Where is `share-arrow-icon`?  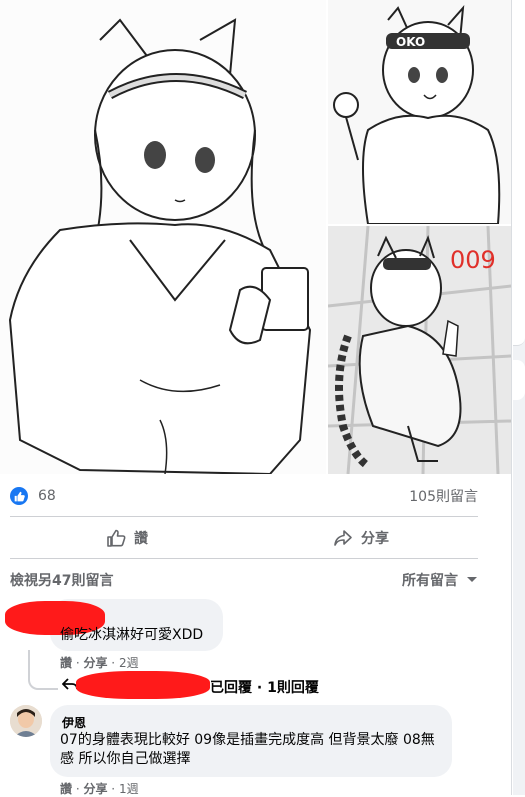
share-arrow-icon is located at coordinates (343, 538).